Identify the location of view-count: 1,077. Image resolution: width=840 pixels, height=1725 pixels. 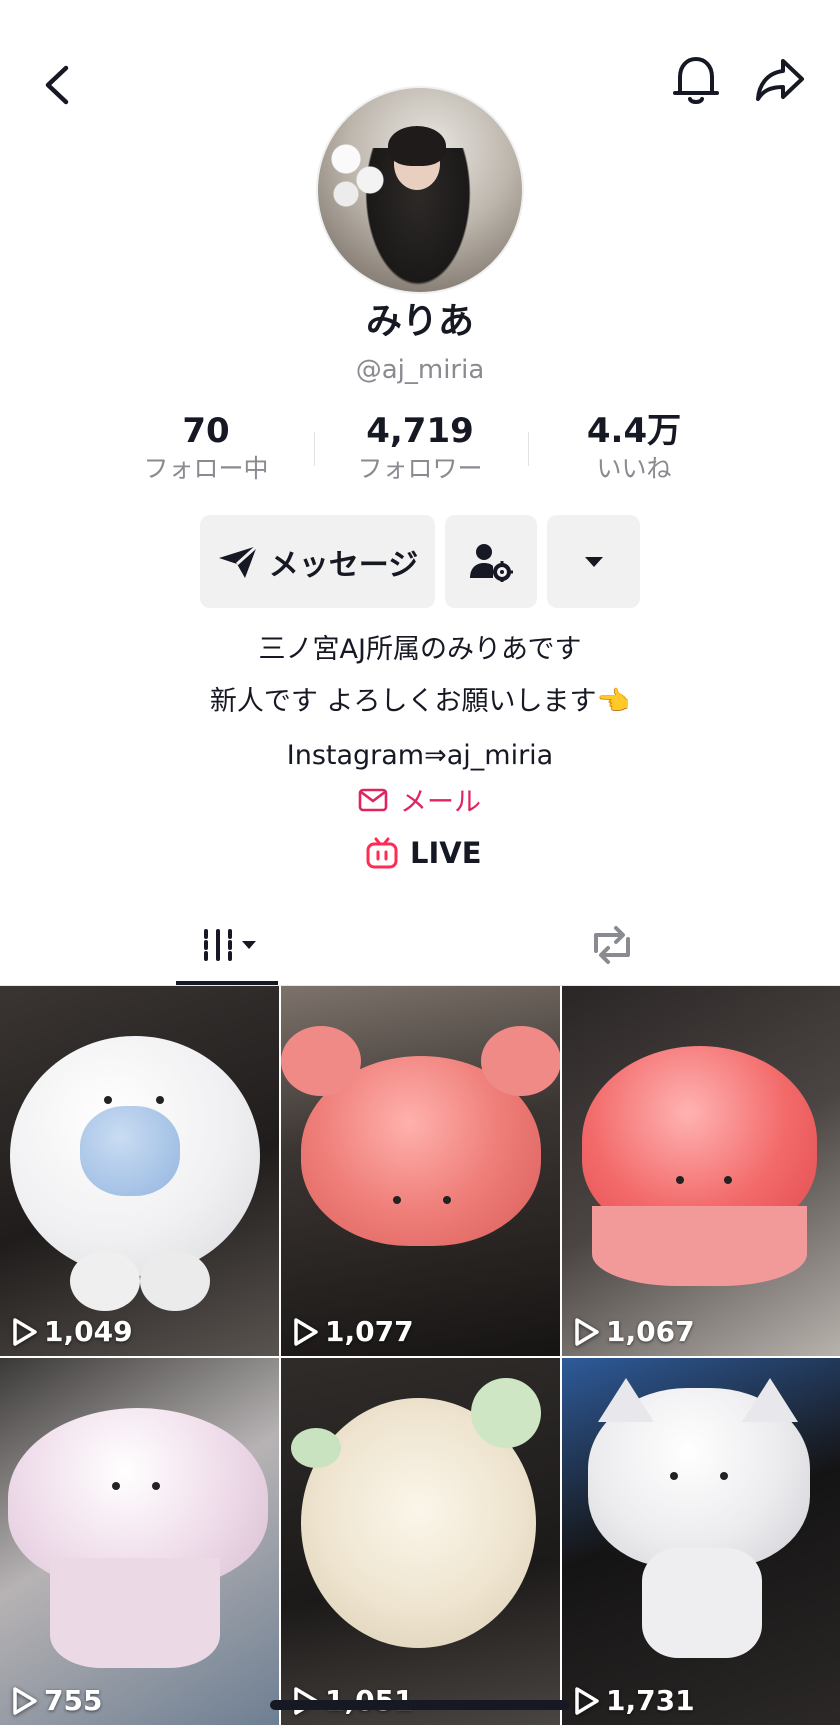
(353, 1331).